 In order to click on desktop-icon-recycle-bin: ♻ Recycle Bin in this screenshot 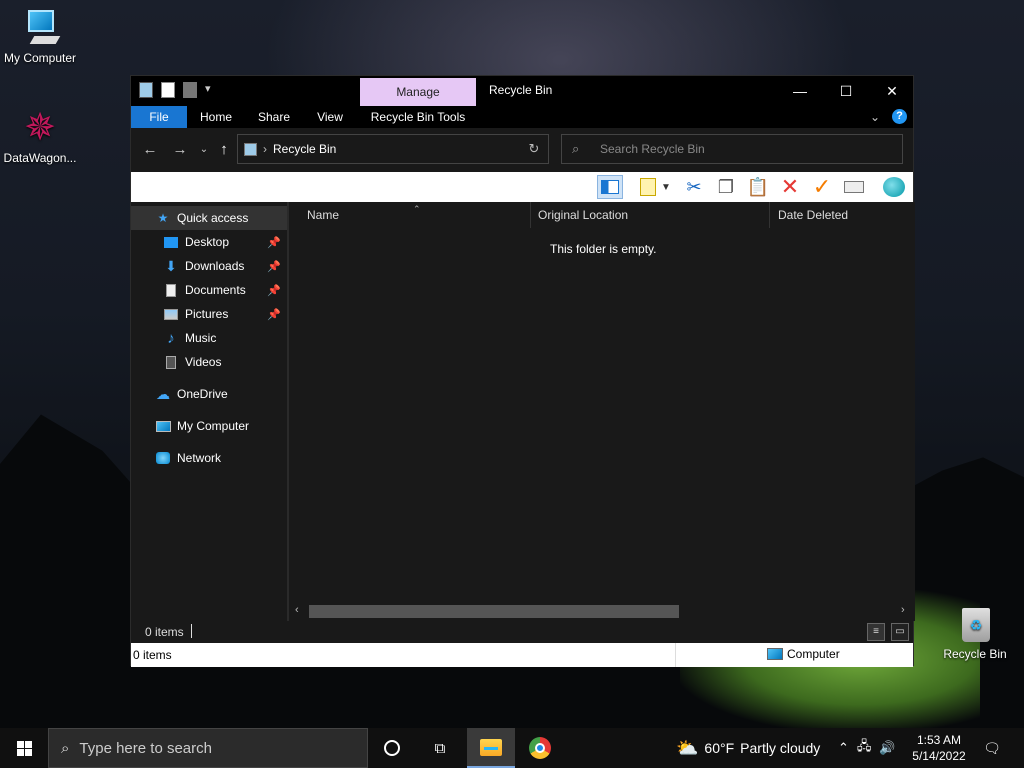, I will do `click(975, 632)`.